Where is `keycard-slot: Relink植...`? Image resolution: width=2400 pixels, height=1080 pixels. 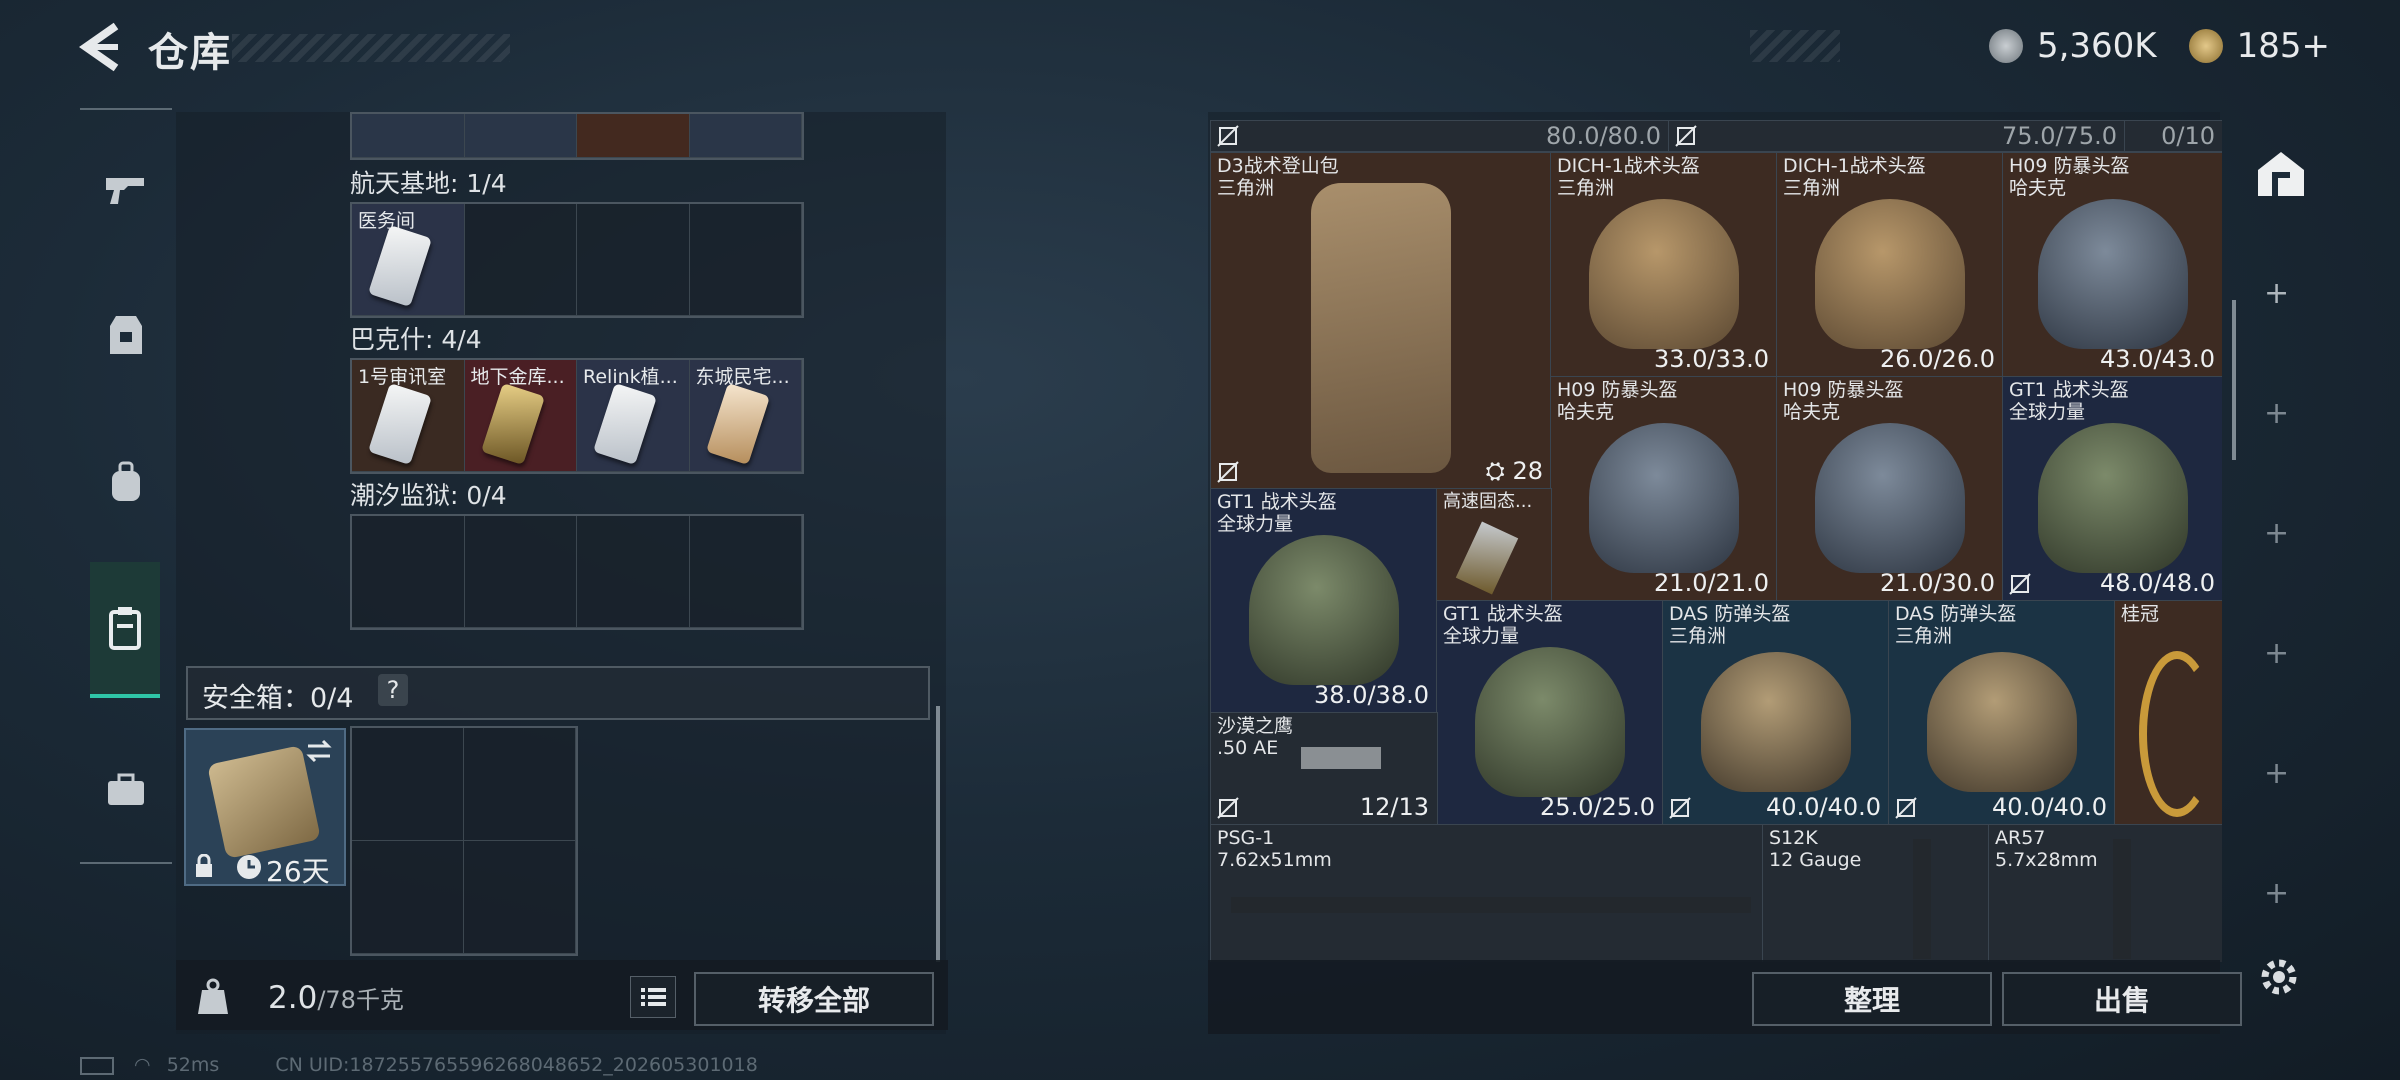 keycard-slot: Relink植... is located at coordinates (633, 416).